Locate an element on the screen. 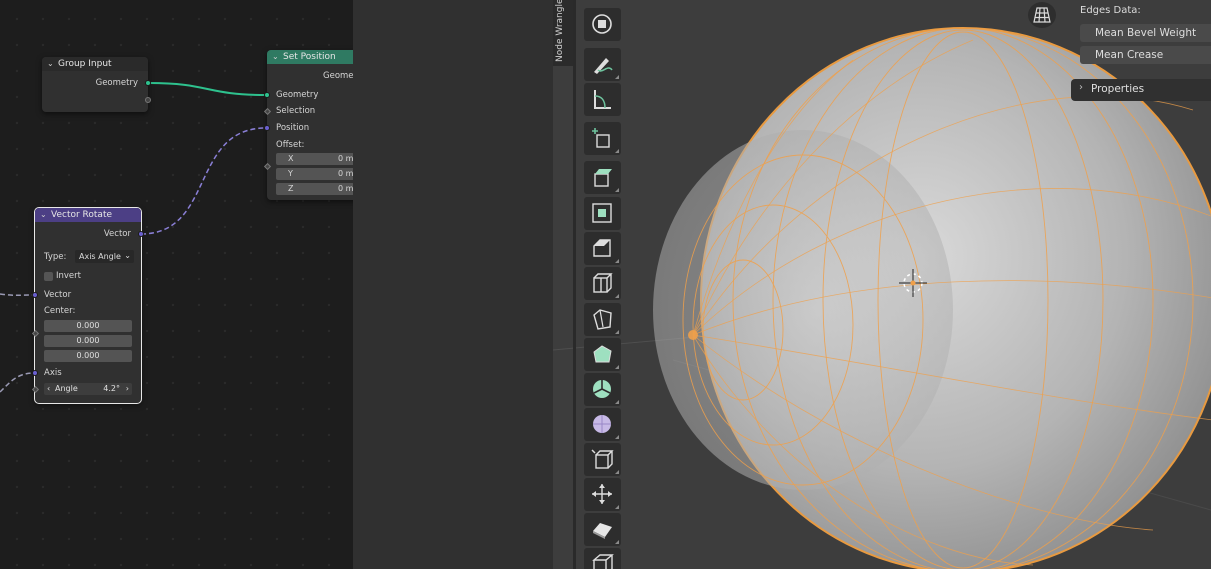 Image resolution: width=1211 pixels, height=569 pixels. side-strip is located at coordinates (574, 284).